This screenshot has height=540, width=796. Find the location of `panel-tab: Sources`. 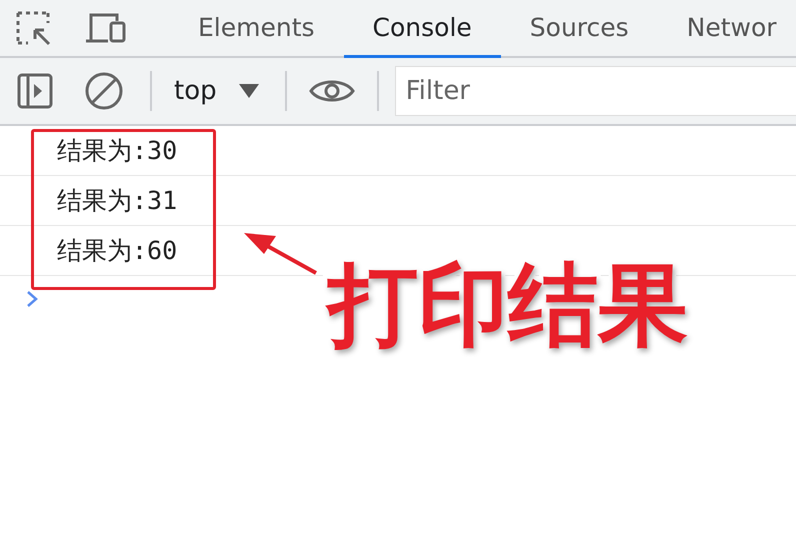

panel-tab: Sources is located at coordinates (579, 29).